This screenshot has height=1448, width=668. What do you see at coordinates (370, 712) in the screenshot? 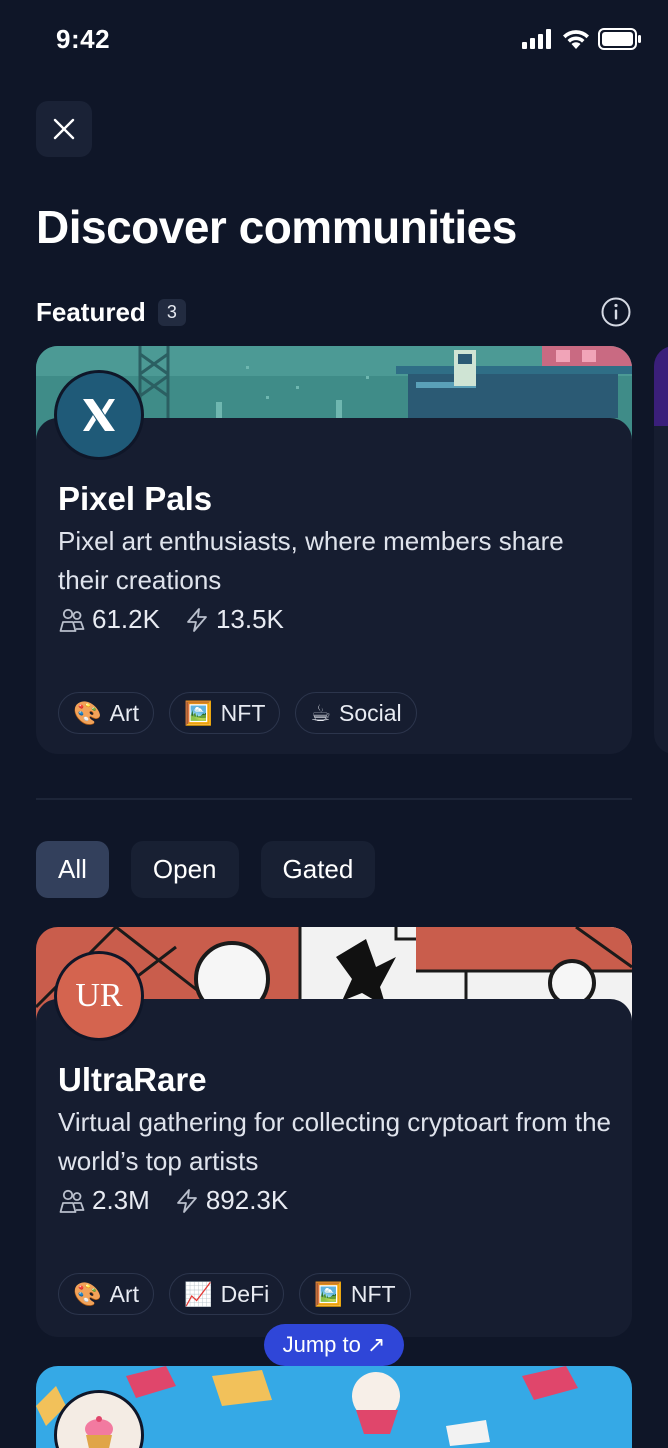
I see `tag-label: Social` at bounding box center [370, 712].